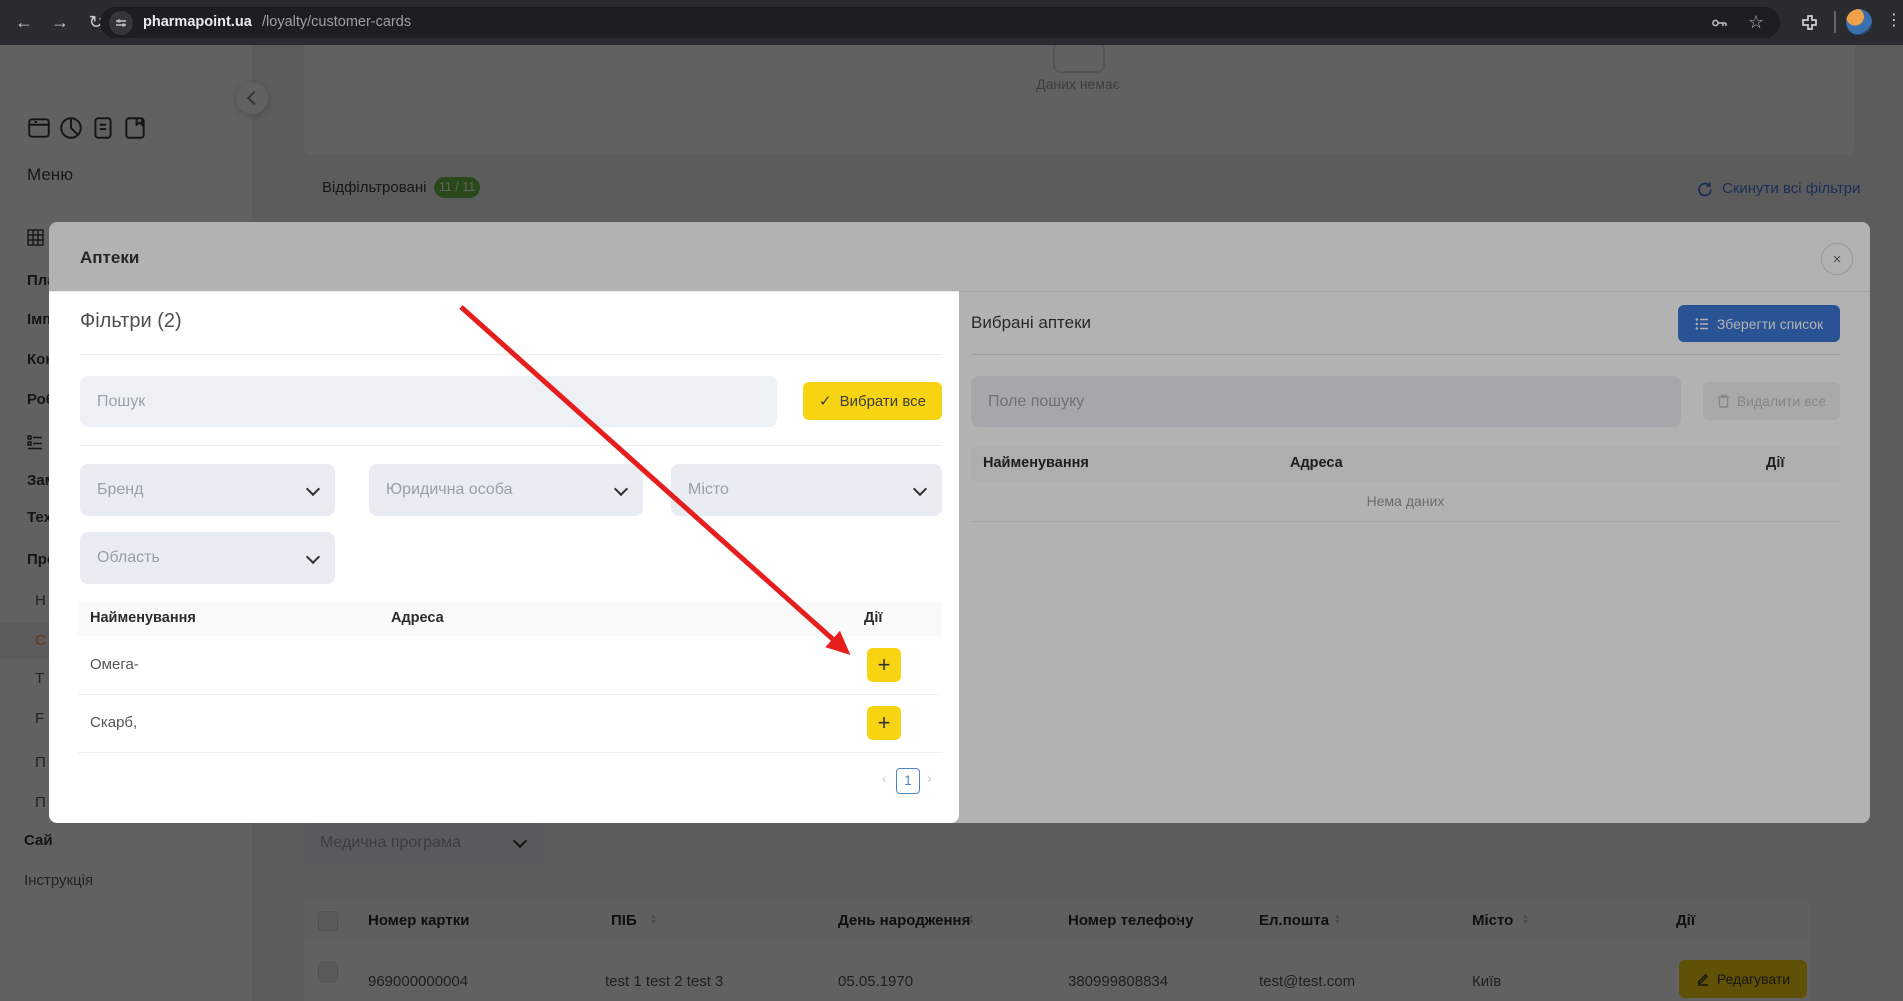  I want to click on close-icon: ×, so click(1837, 259).